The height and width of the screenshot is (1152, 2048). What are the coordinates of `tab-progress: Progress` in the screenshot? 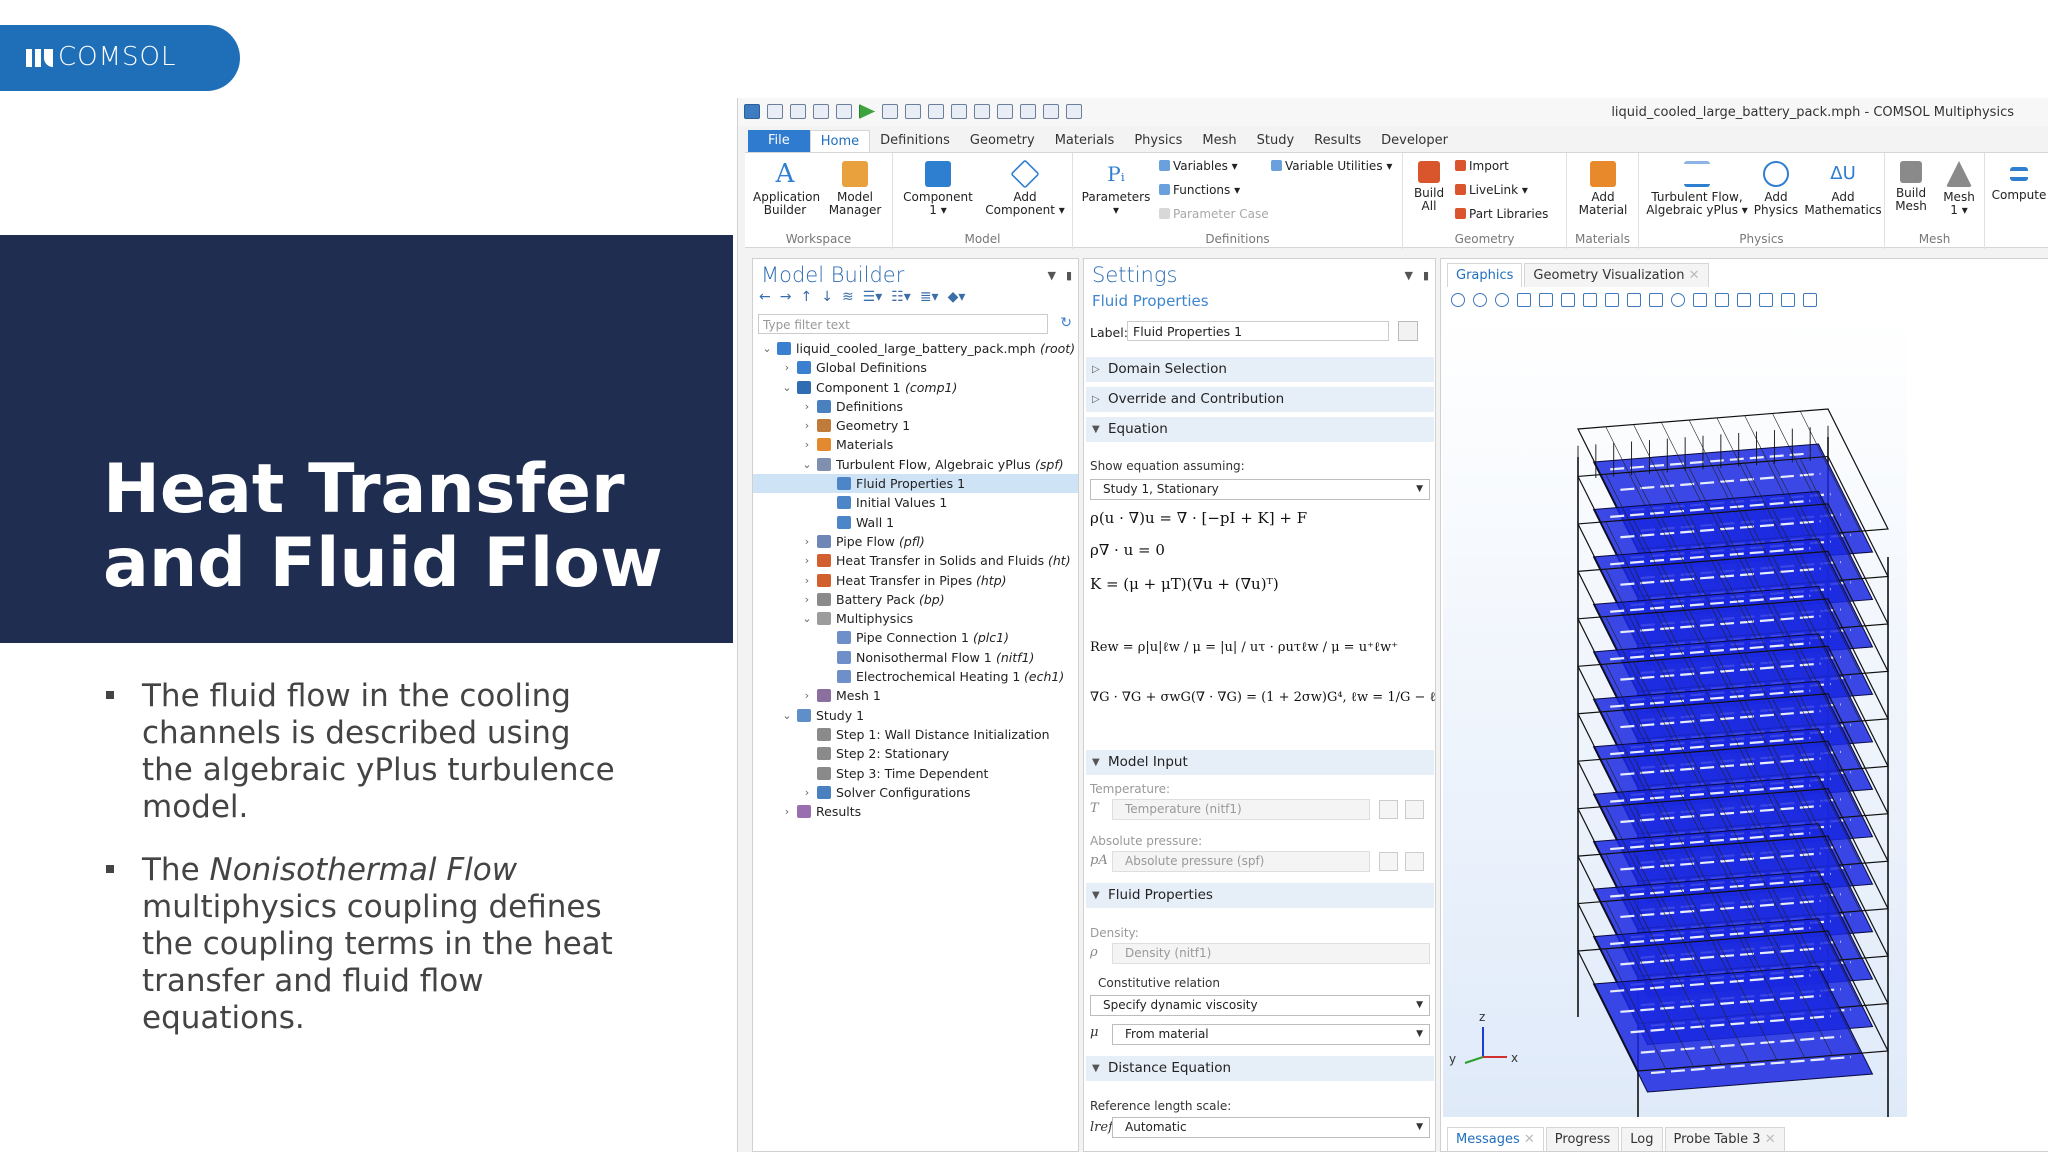 It's located at (1582, 1139).